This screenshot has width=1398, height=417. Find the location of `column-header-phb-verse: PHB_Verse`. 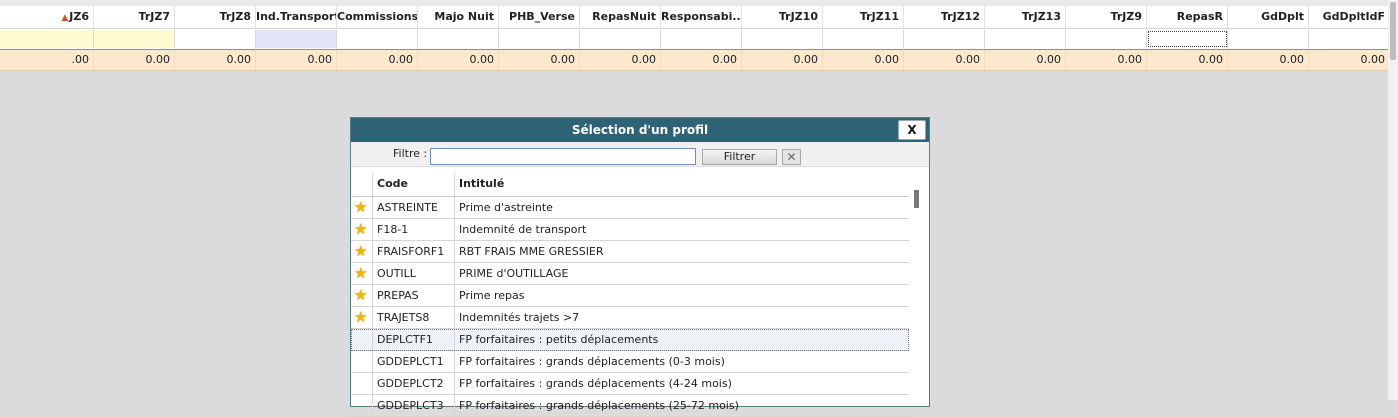

column-header-phb-verse: PHB_Verse is located at coordinates (539, 17).